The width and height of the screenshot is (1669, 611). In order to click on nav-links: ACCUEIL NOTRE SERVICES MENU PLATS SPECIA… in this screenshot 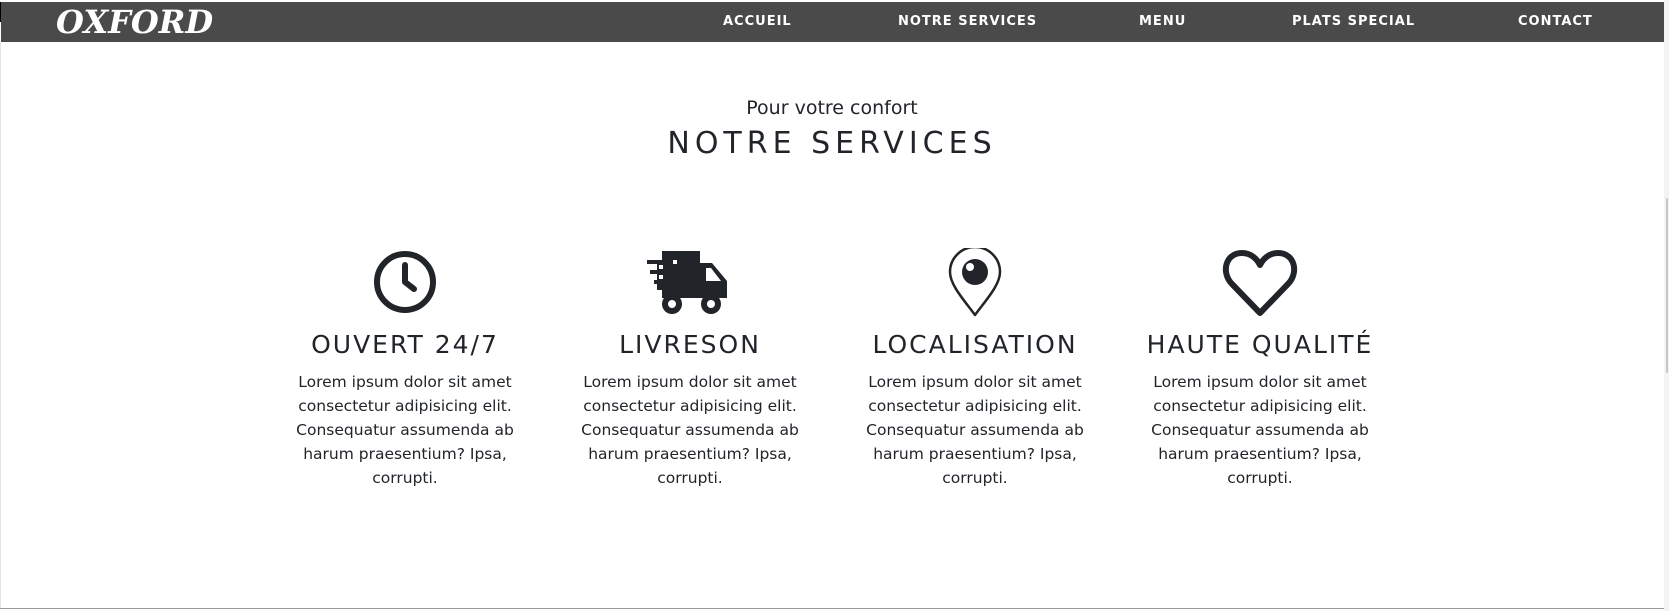, I will do `click(832, 22)`.